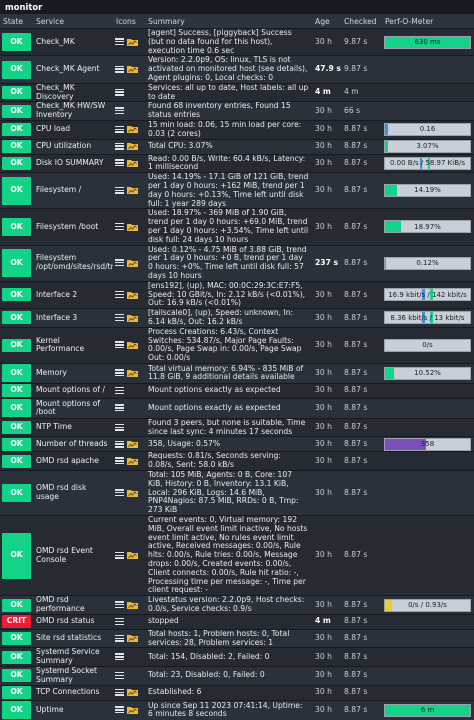 The image size is (474, 720). Describe the element at coordinates (73, 556) in the screenshot. I see `service-name: OMD rsd Event Console` at that location.